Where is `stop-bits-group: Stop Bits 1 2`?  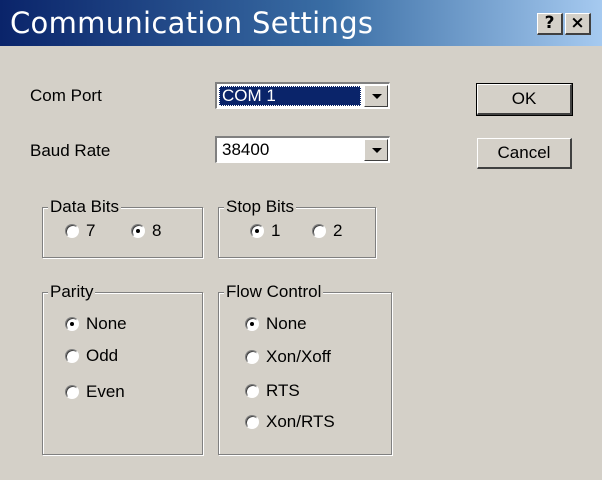
stop-bits-group: Stop Bits 1 2 is located at coordinates (297, 227).